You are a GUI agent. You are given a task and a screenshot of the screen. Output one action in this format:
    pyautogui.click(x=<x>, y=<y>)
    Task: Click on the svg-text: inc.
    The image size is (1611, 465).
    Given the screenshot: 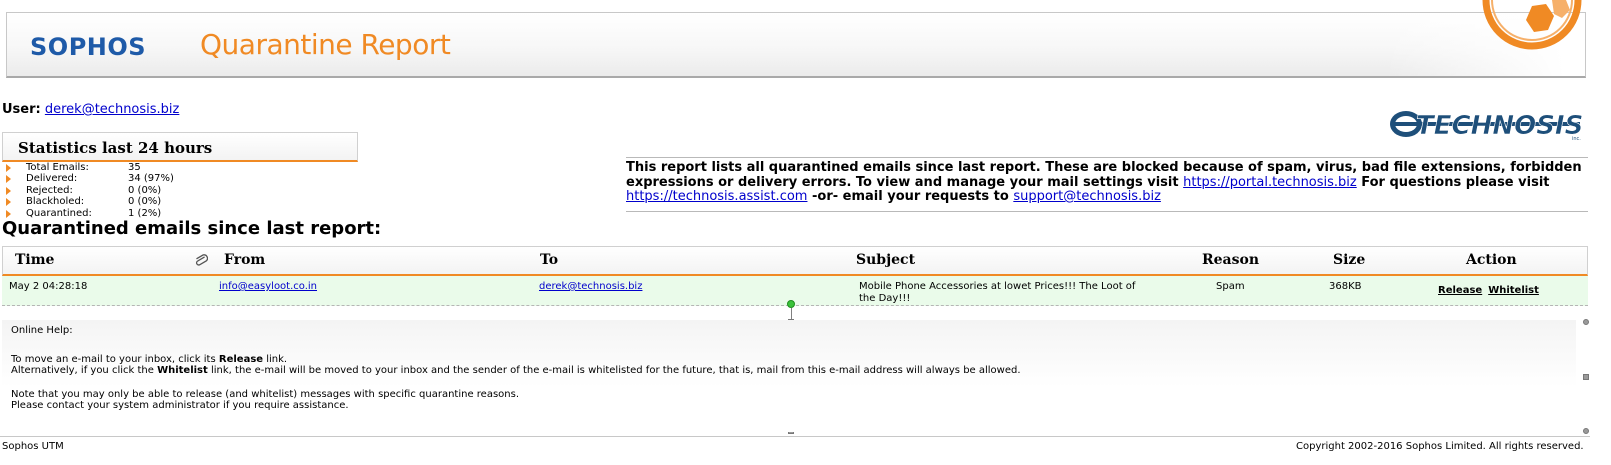 What is the action you would take?
    pyautogui.click(x=1576, y=139)
    